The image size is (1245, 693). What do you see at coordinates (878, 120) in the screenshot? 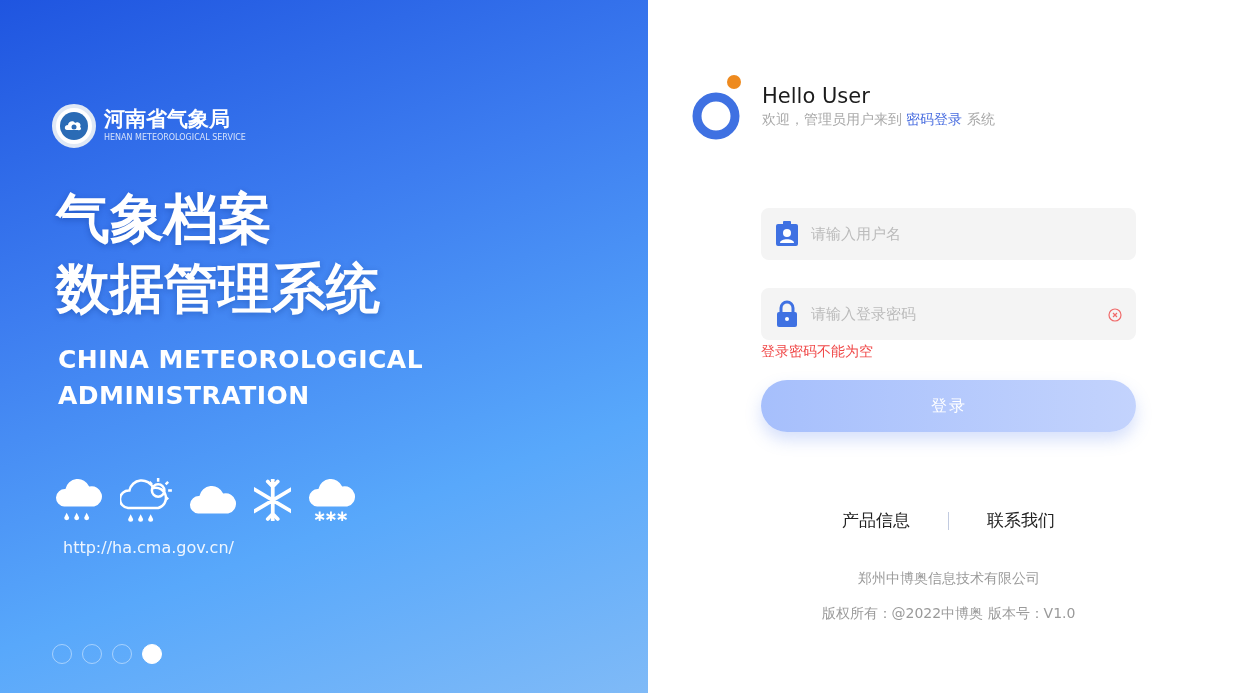
I see `welcome-text: 欢迎，管理员用户来到 密码登录 系统` at bounding box center [878, 120].